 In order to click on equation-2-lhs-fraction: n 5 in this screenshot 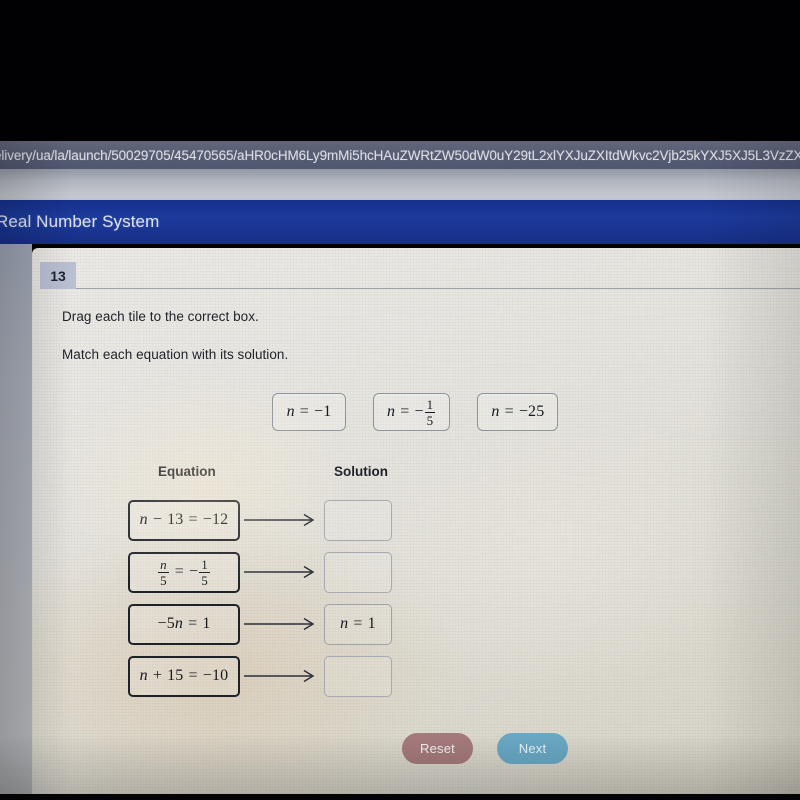, I will do `click(163, 572)`.